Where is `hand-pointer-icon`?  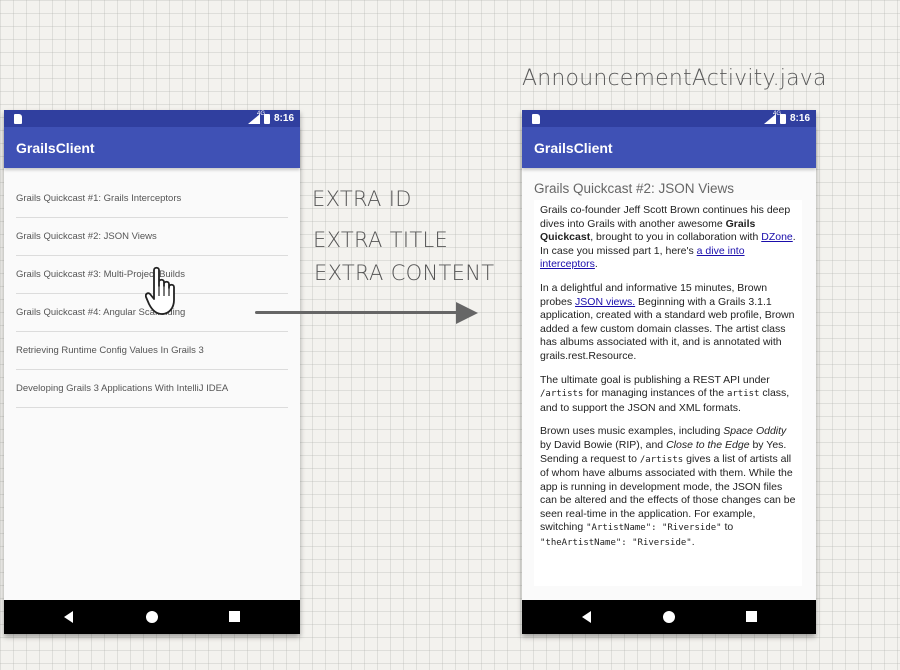 hand-pointer-icon is located at coordinates (160, 290).